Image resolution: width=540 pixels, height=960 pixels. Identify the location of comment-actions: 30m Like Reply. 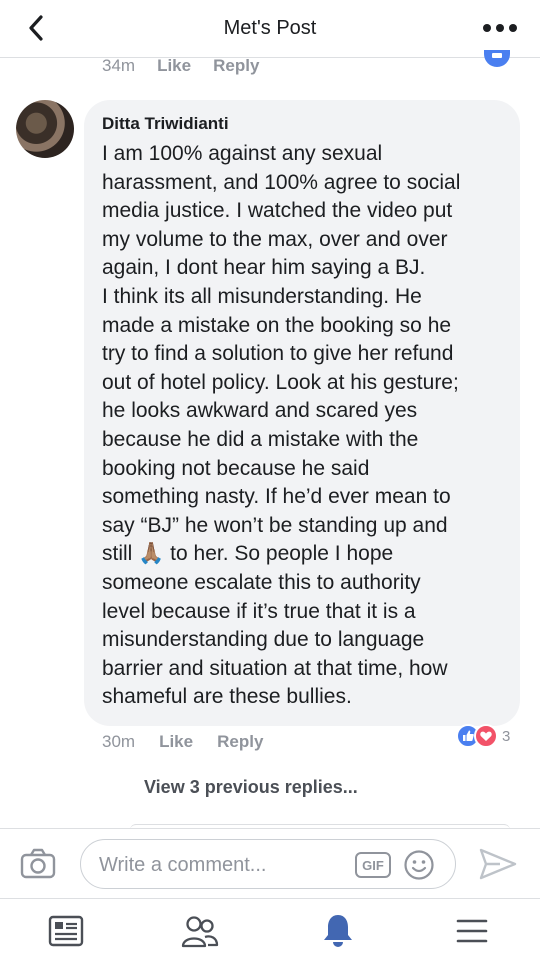
(182, 744).